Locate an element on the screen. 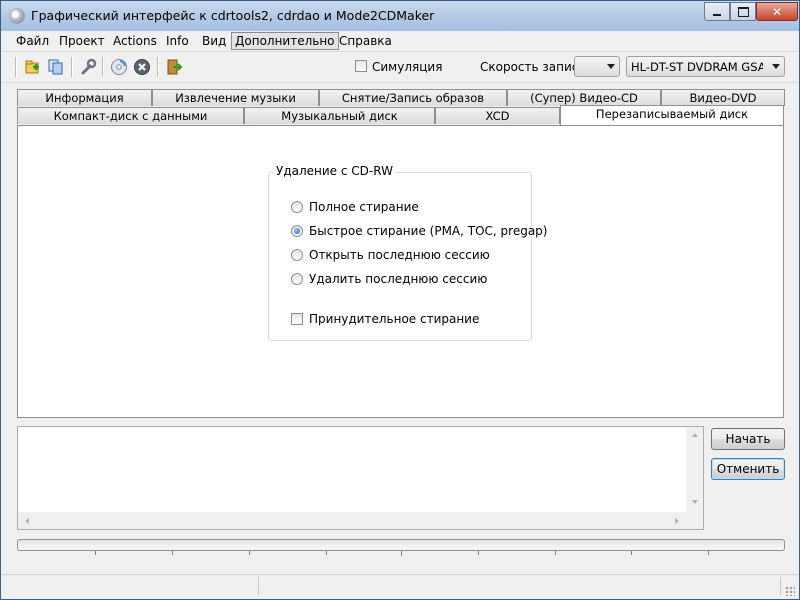  close-icon: ✕ is located at coordinates (777, 11).